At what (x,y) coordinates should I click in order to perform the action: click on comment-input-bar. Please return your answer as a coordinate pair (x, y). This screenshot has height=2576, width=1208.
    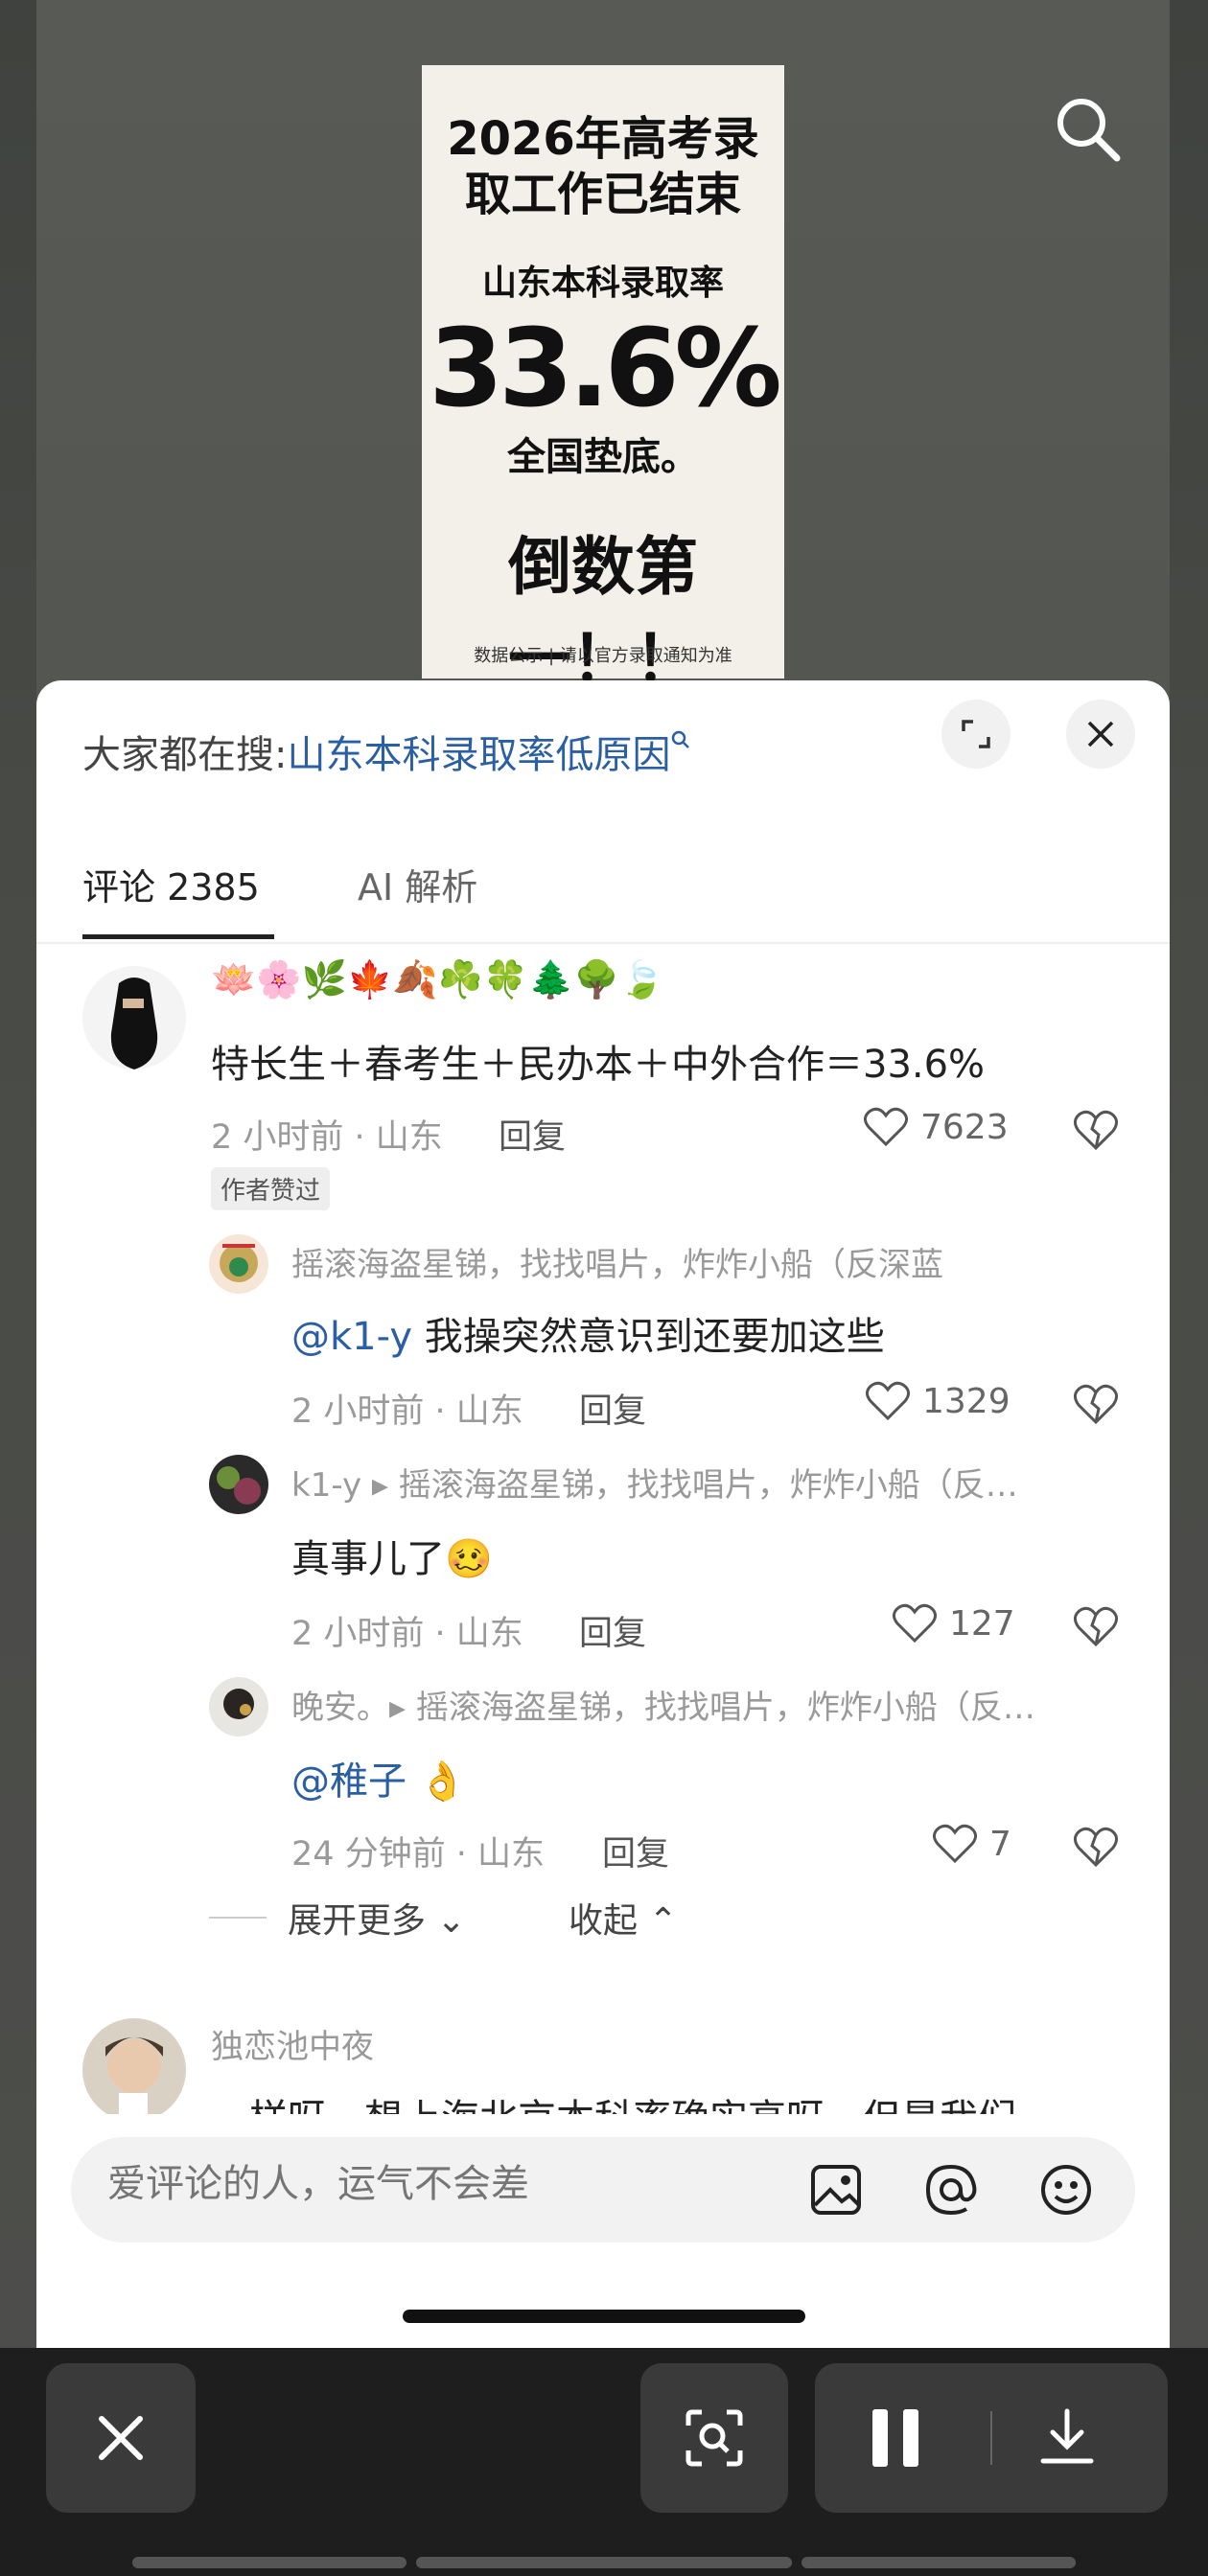
    Looking at the image, I should click on (603, 2189).